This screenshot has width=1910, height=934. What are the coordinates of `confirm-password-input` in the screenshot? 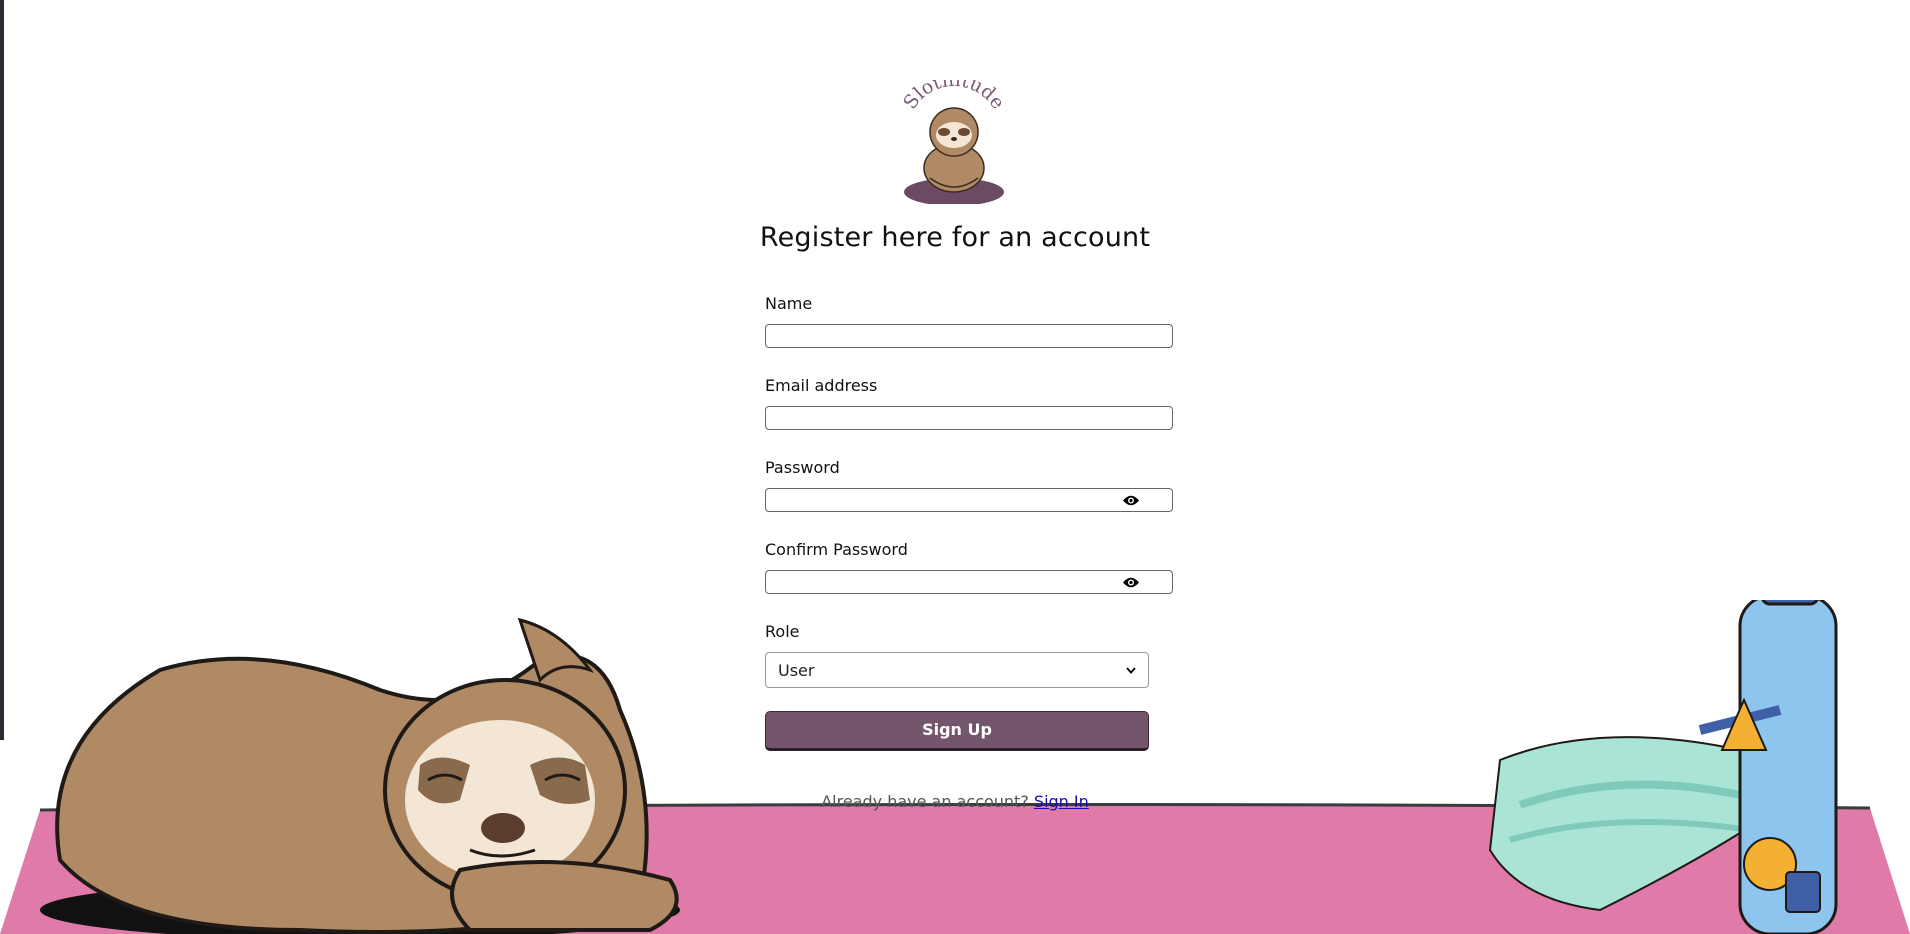 It's located at (969, 582).